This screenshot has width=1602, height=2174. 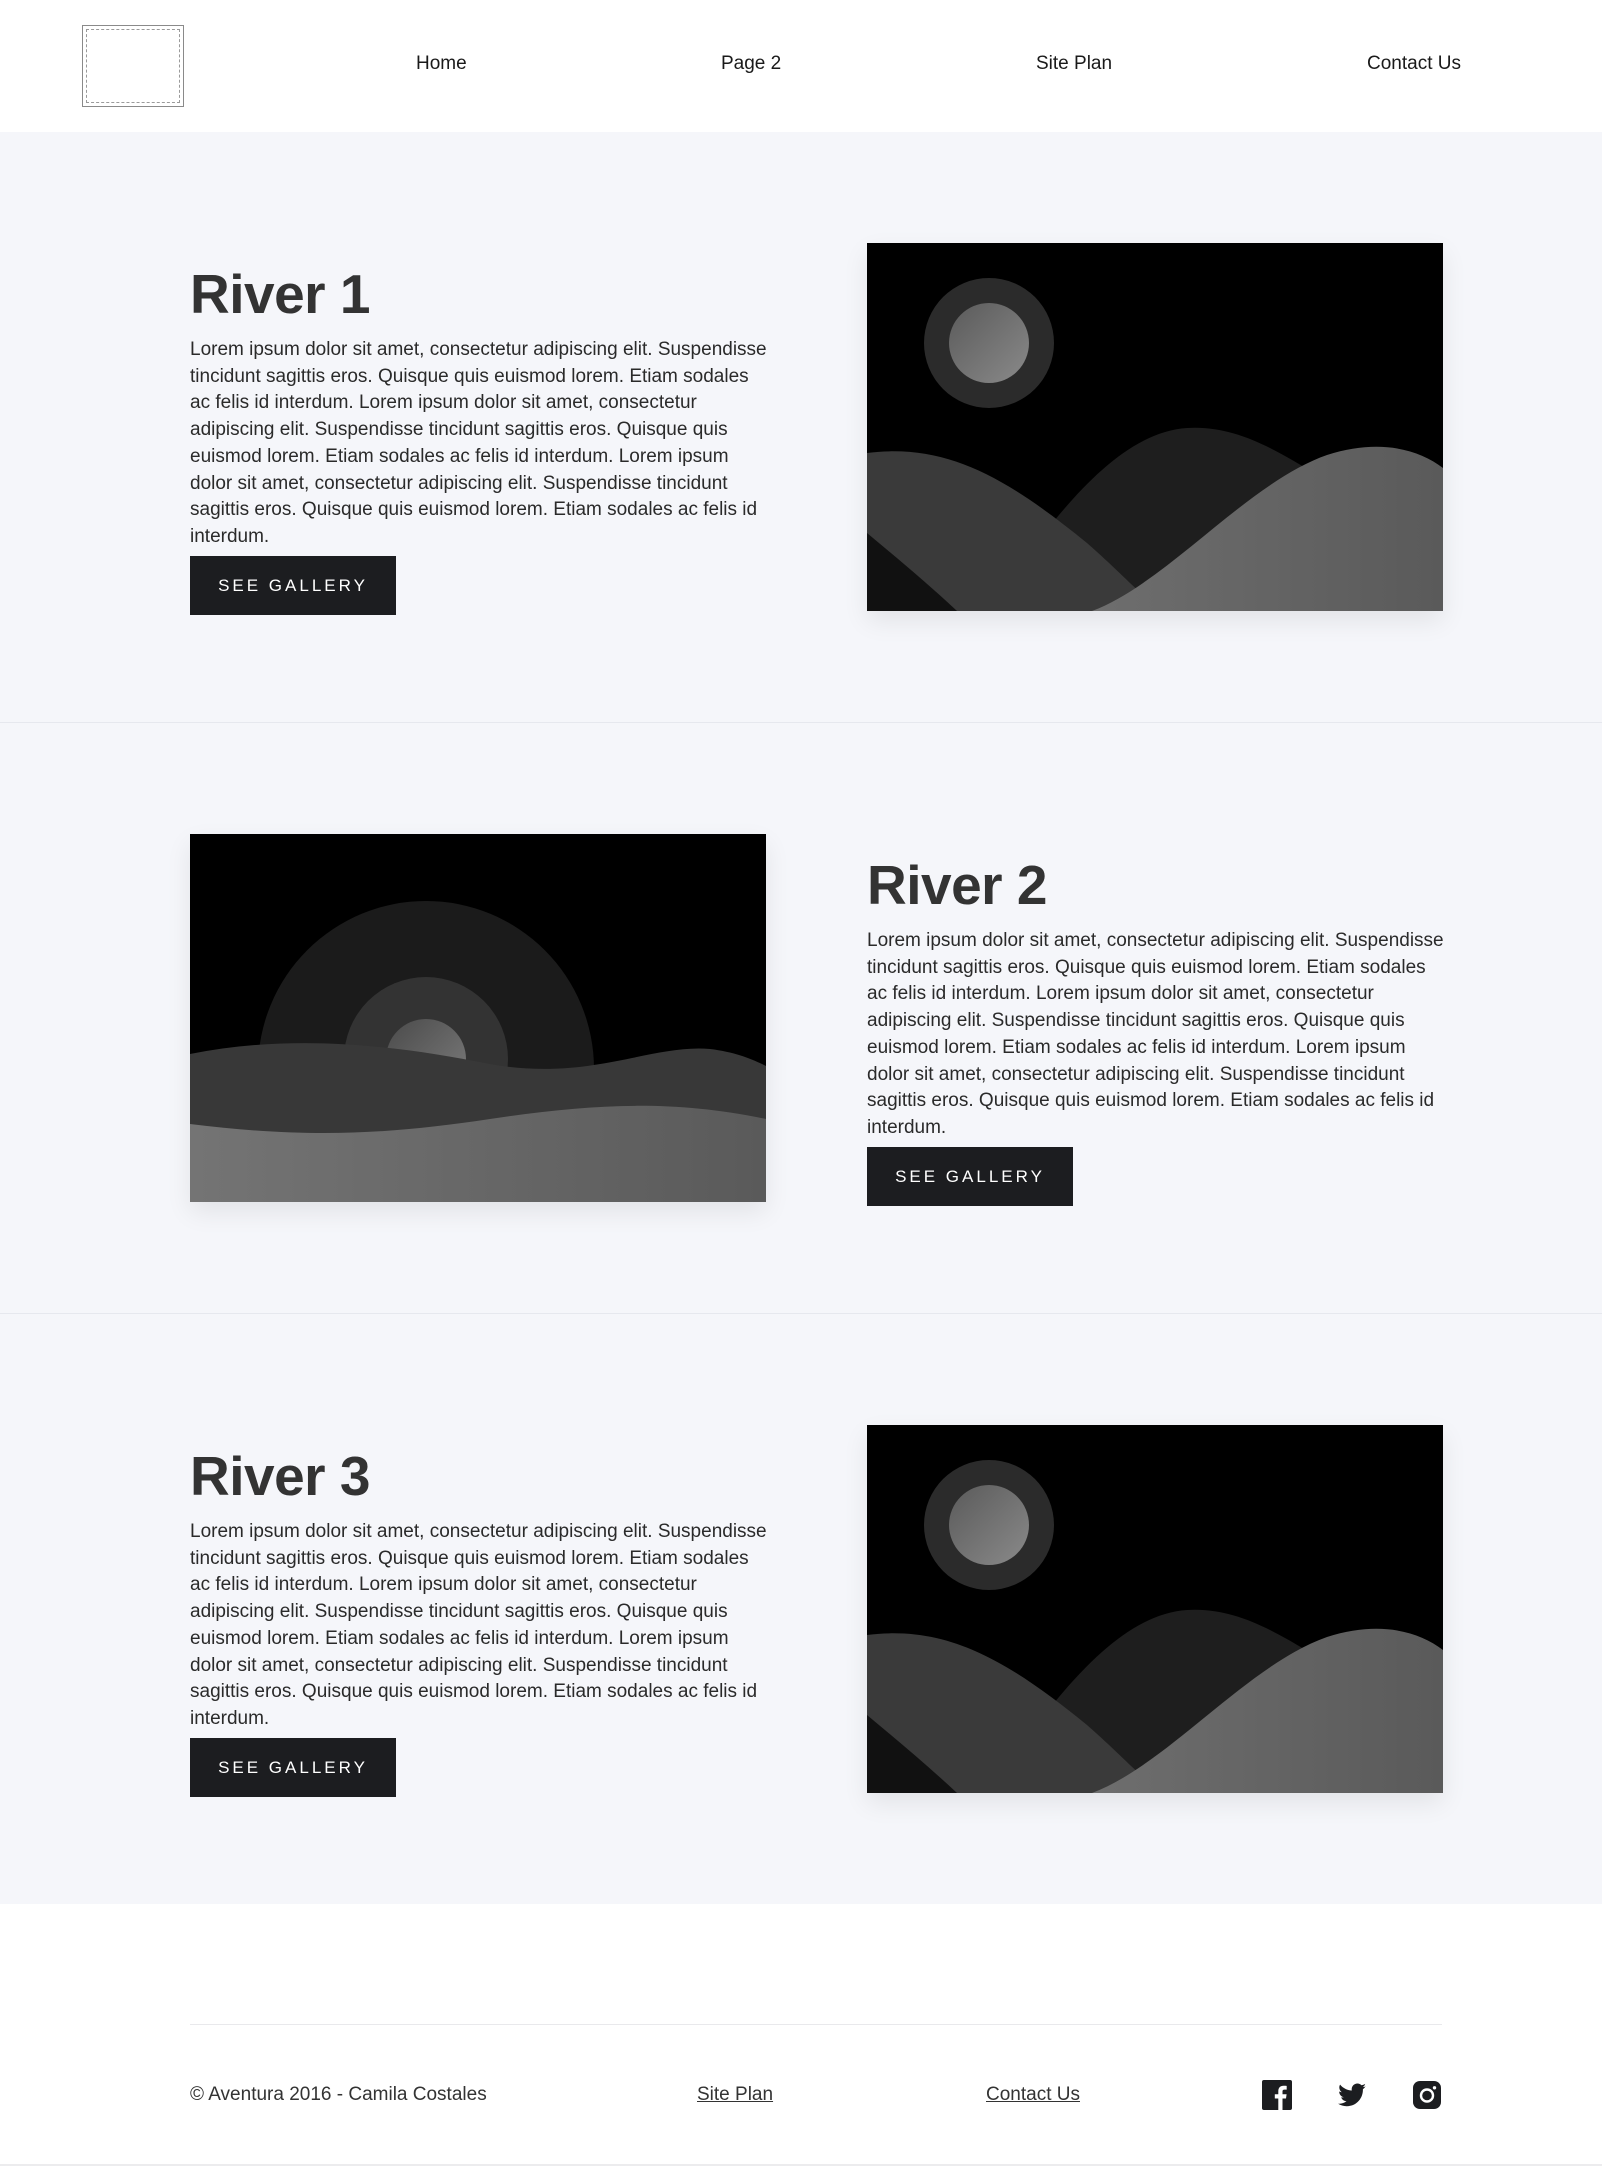 I want to click on footer-copyright: © Aventura 2016 - Camila Costales, so click(x=338, y=2094).